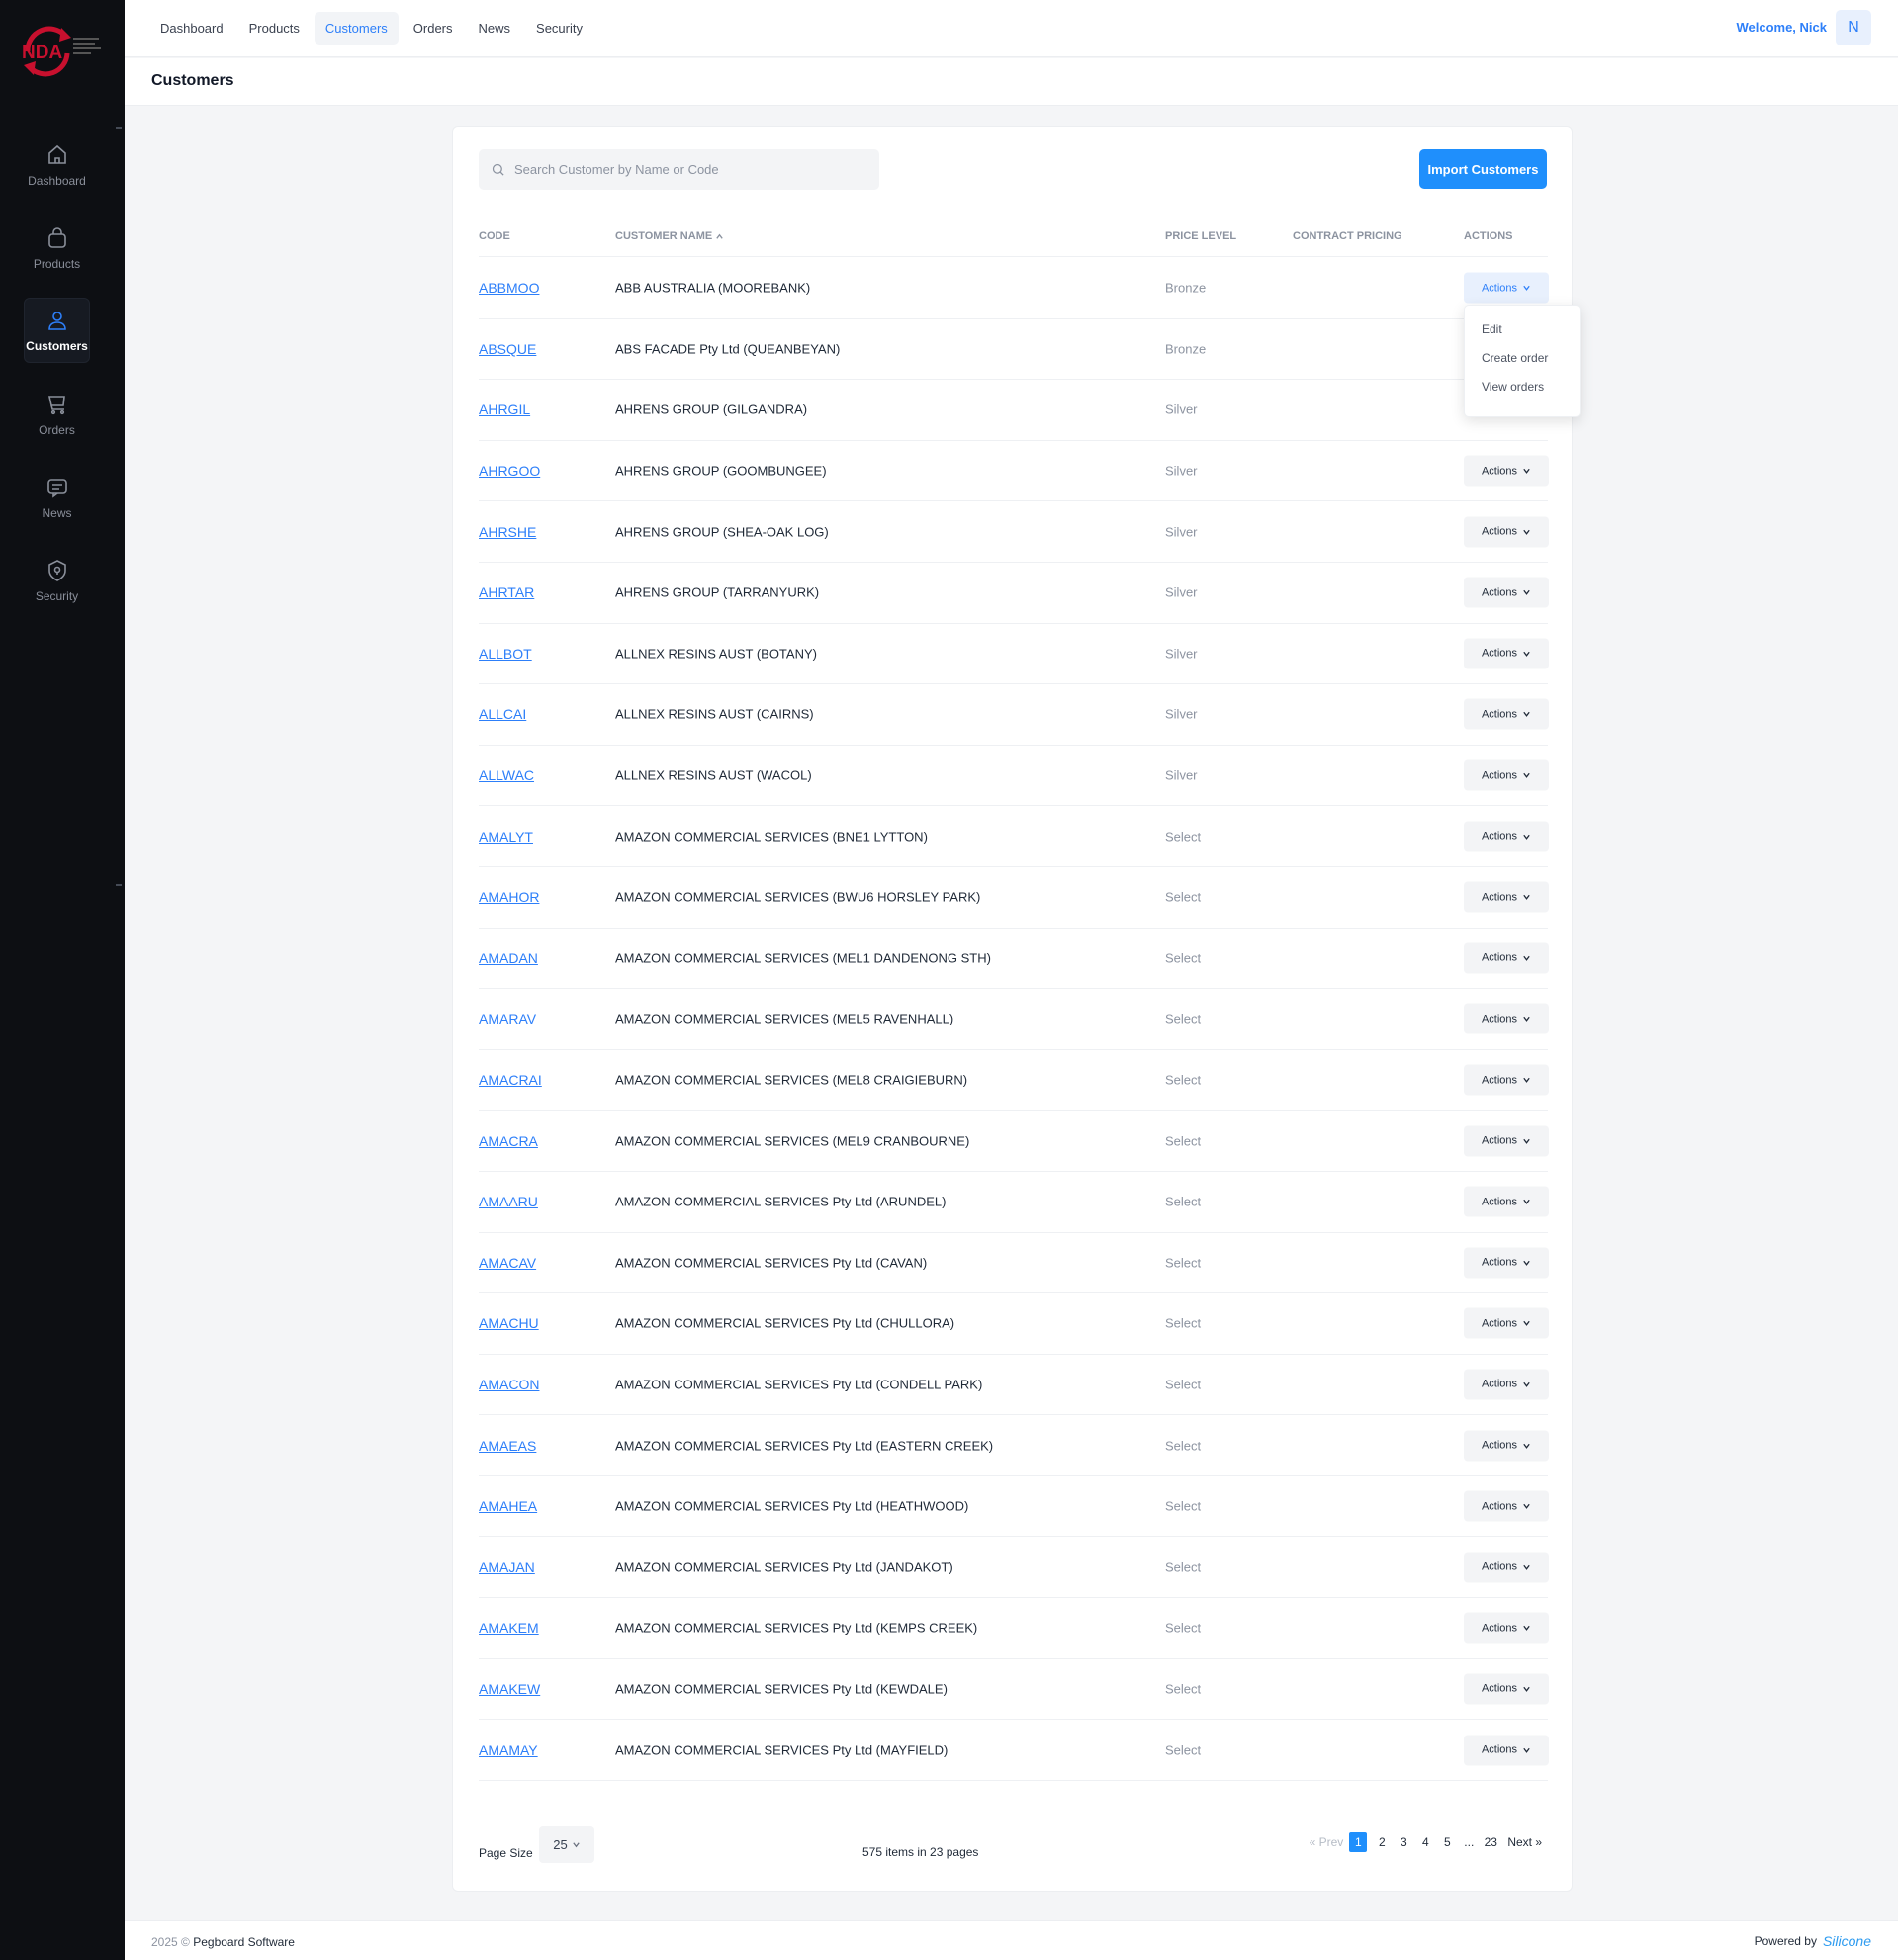 The width and height of the screenshot is (1898, 1960). Describe the element at coordinates (1327, 1842) in the screenshot. I see `prev-page-button: « Prev` at that location.